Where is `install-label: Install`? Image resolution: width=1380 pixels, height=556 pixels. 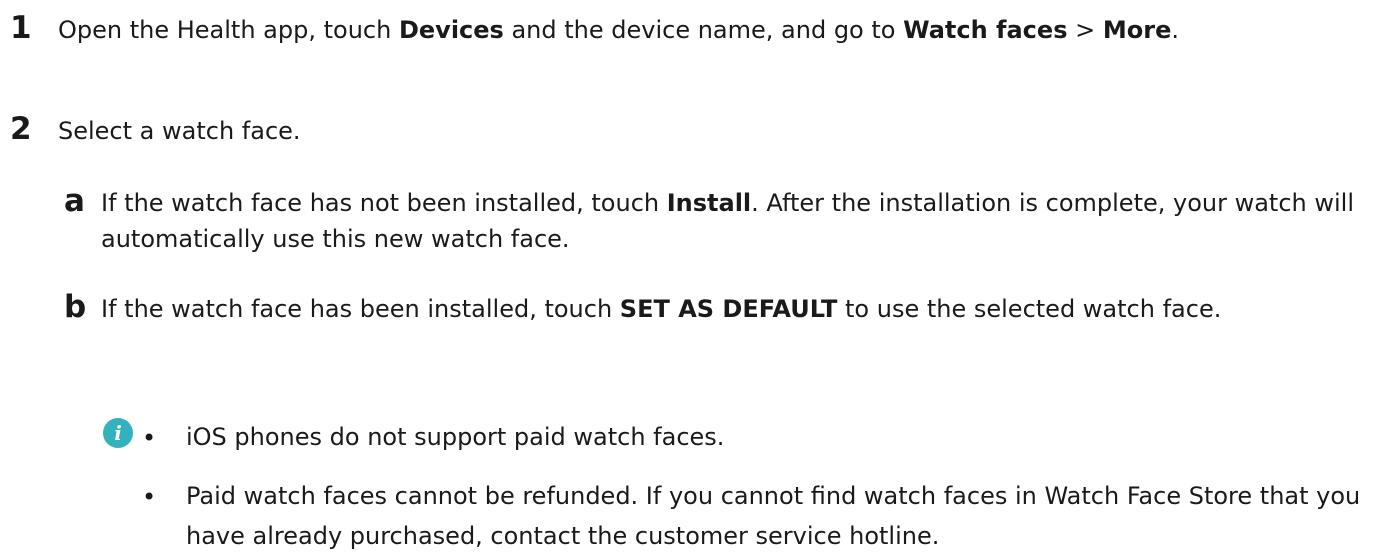 install-label: Install is located at coordinates (709, 203).